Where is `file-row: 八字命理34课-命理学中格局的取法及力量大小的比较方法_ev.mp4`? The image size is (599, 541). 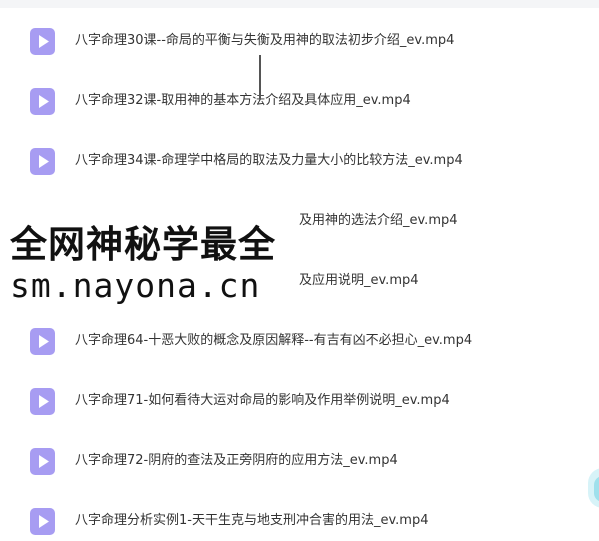
file-row: 八字命理34课-命理学中格局的取法及力量大小的比较方法_ev.mp4 is located at coordinates (290, 161).